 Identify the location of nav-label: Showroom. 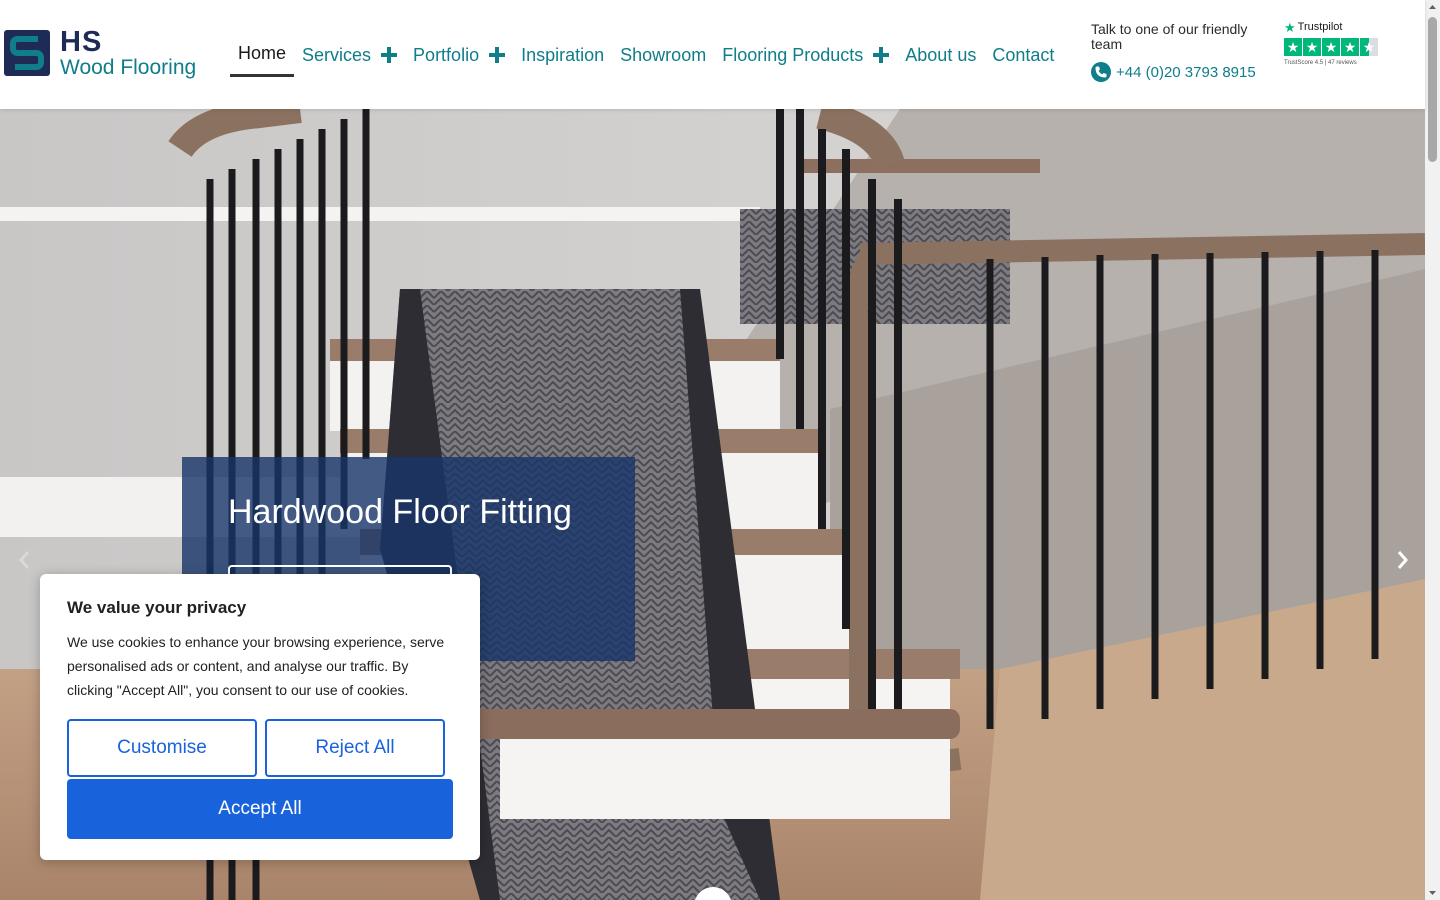
(663, 54).